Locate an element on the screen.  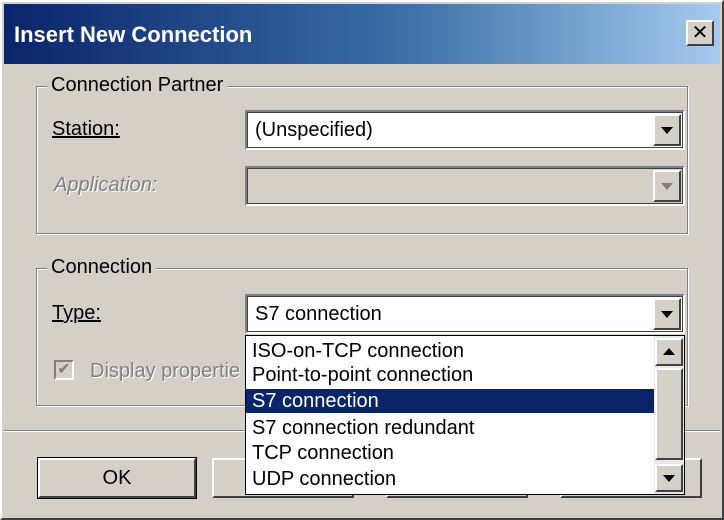
dialog-title: Insert New Connection is located at coordinates (133, 34).